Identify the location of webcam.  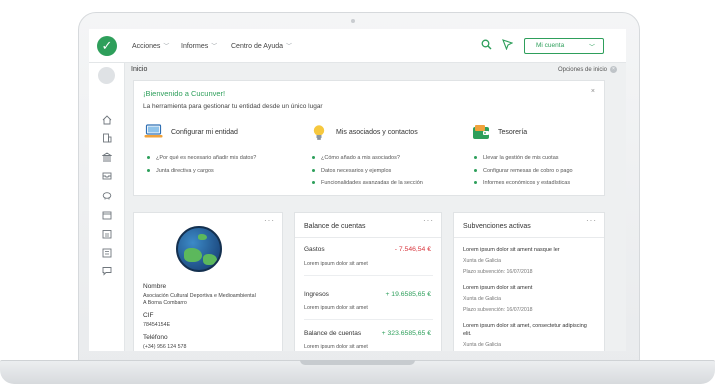
(353, 21).